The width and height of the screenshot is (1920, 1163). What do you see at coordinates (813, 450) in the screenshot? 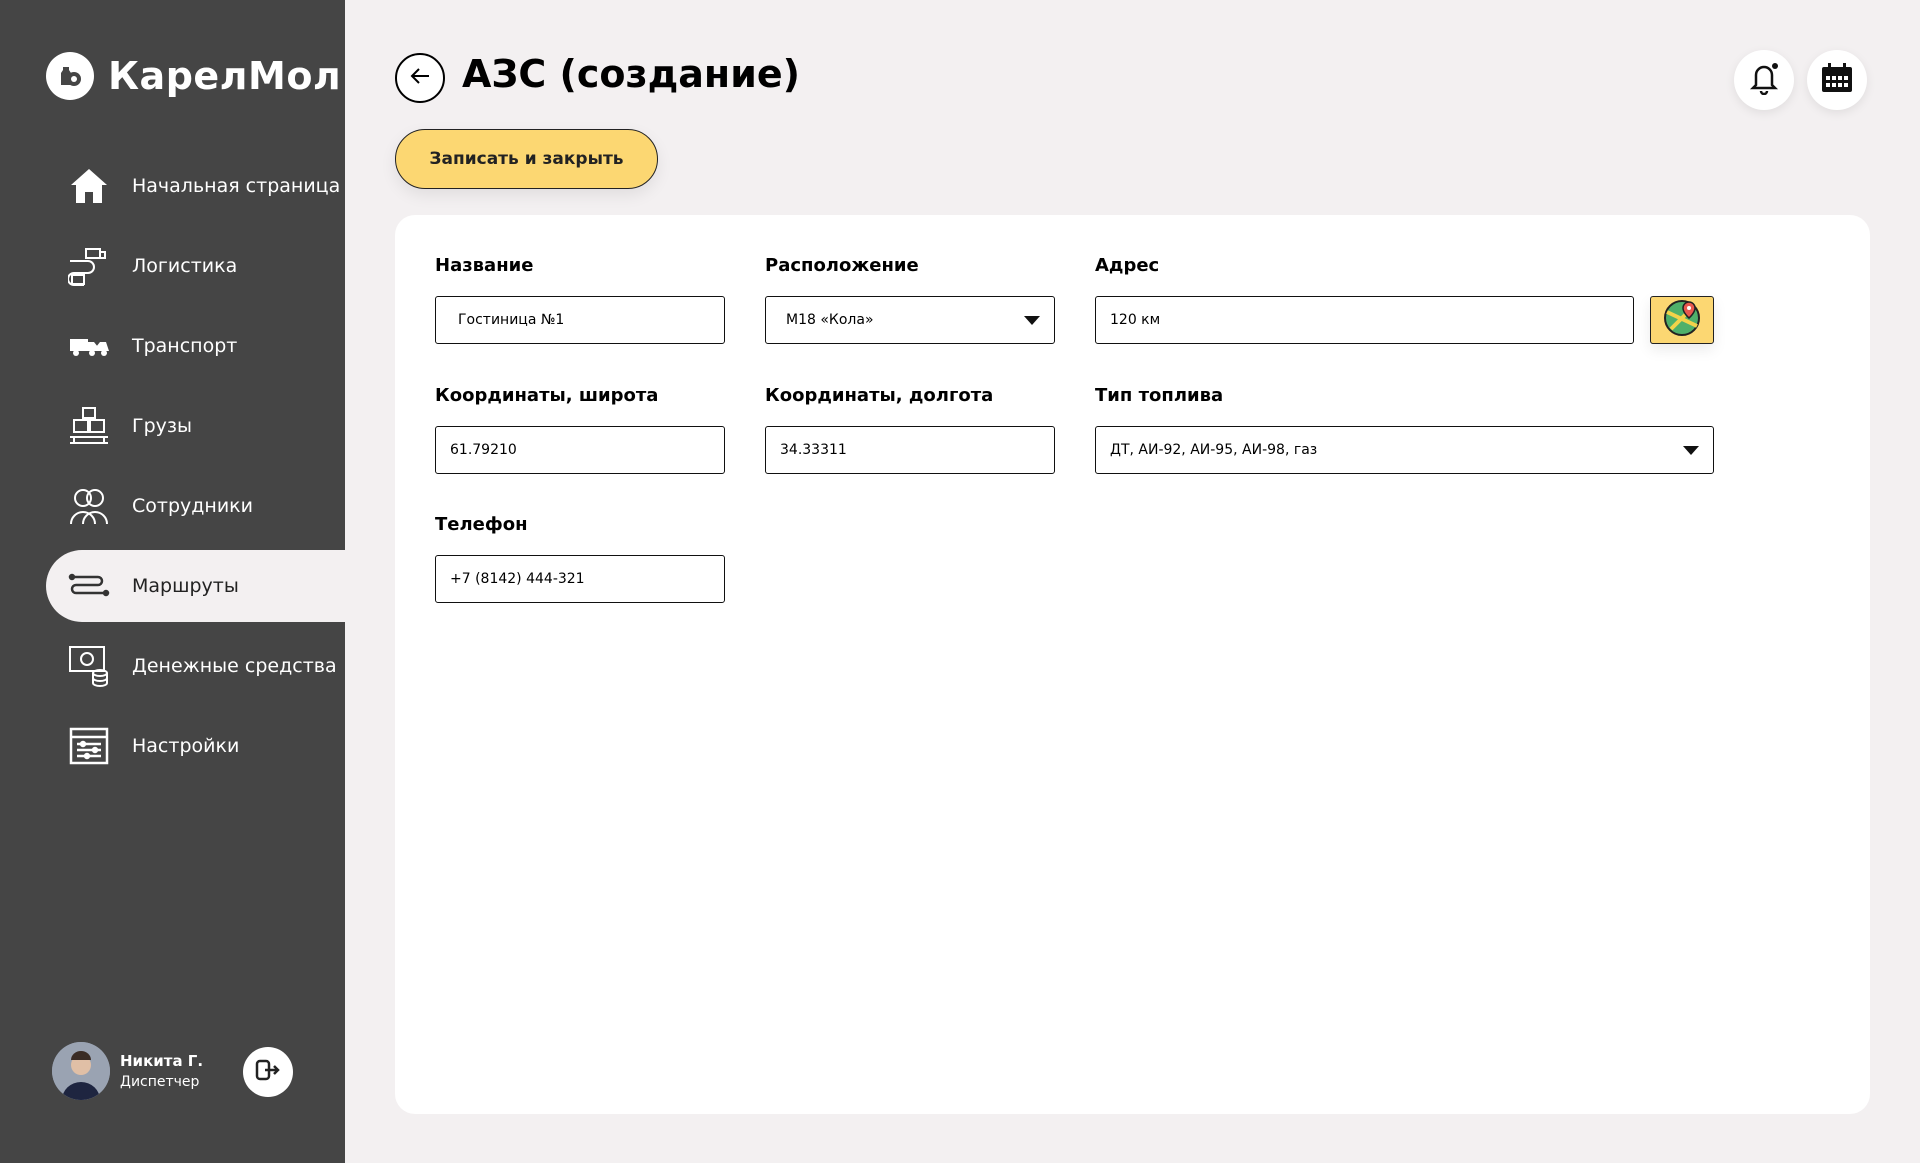
I see `longitude-value: 34.33311` at bounding box center [813, 450].